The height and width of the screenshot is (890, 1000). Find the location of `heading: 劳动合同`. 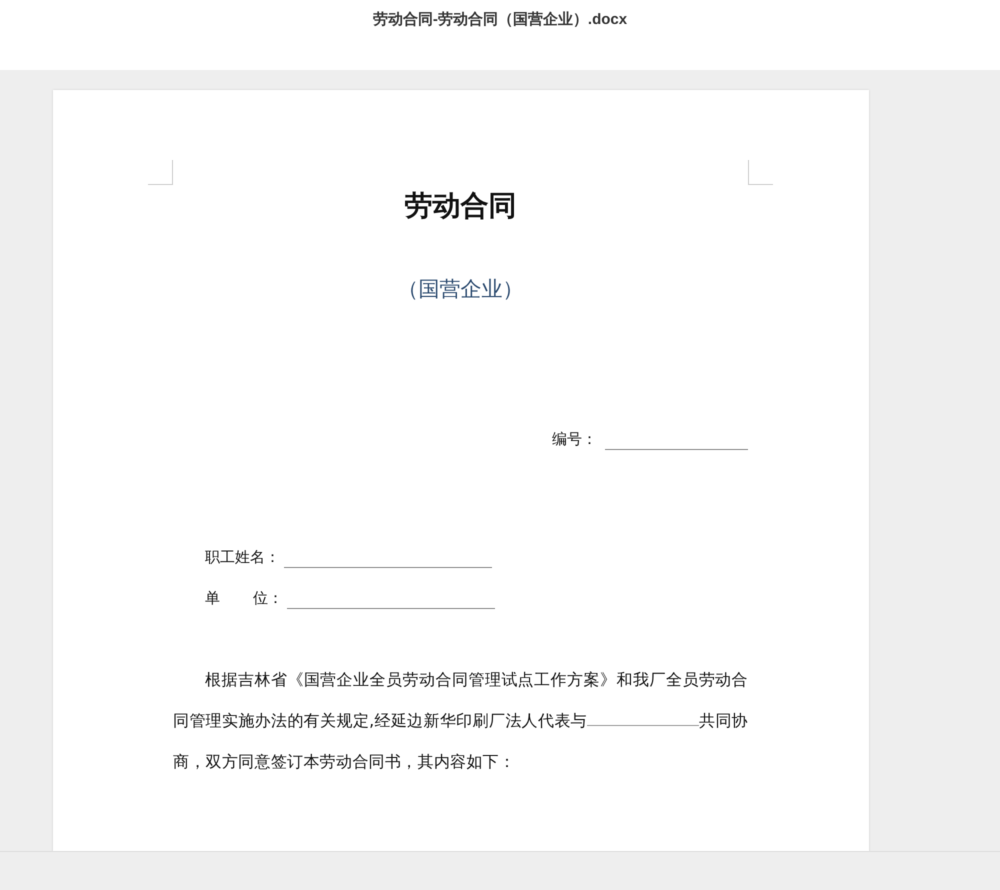

heading: 劳动合同 is located at coordinates (461, 206).